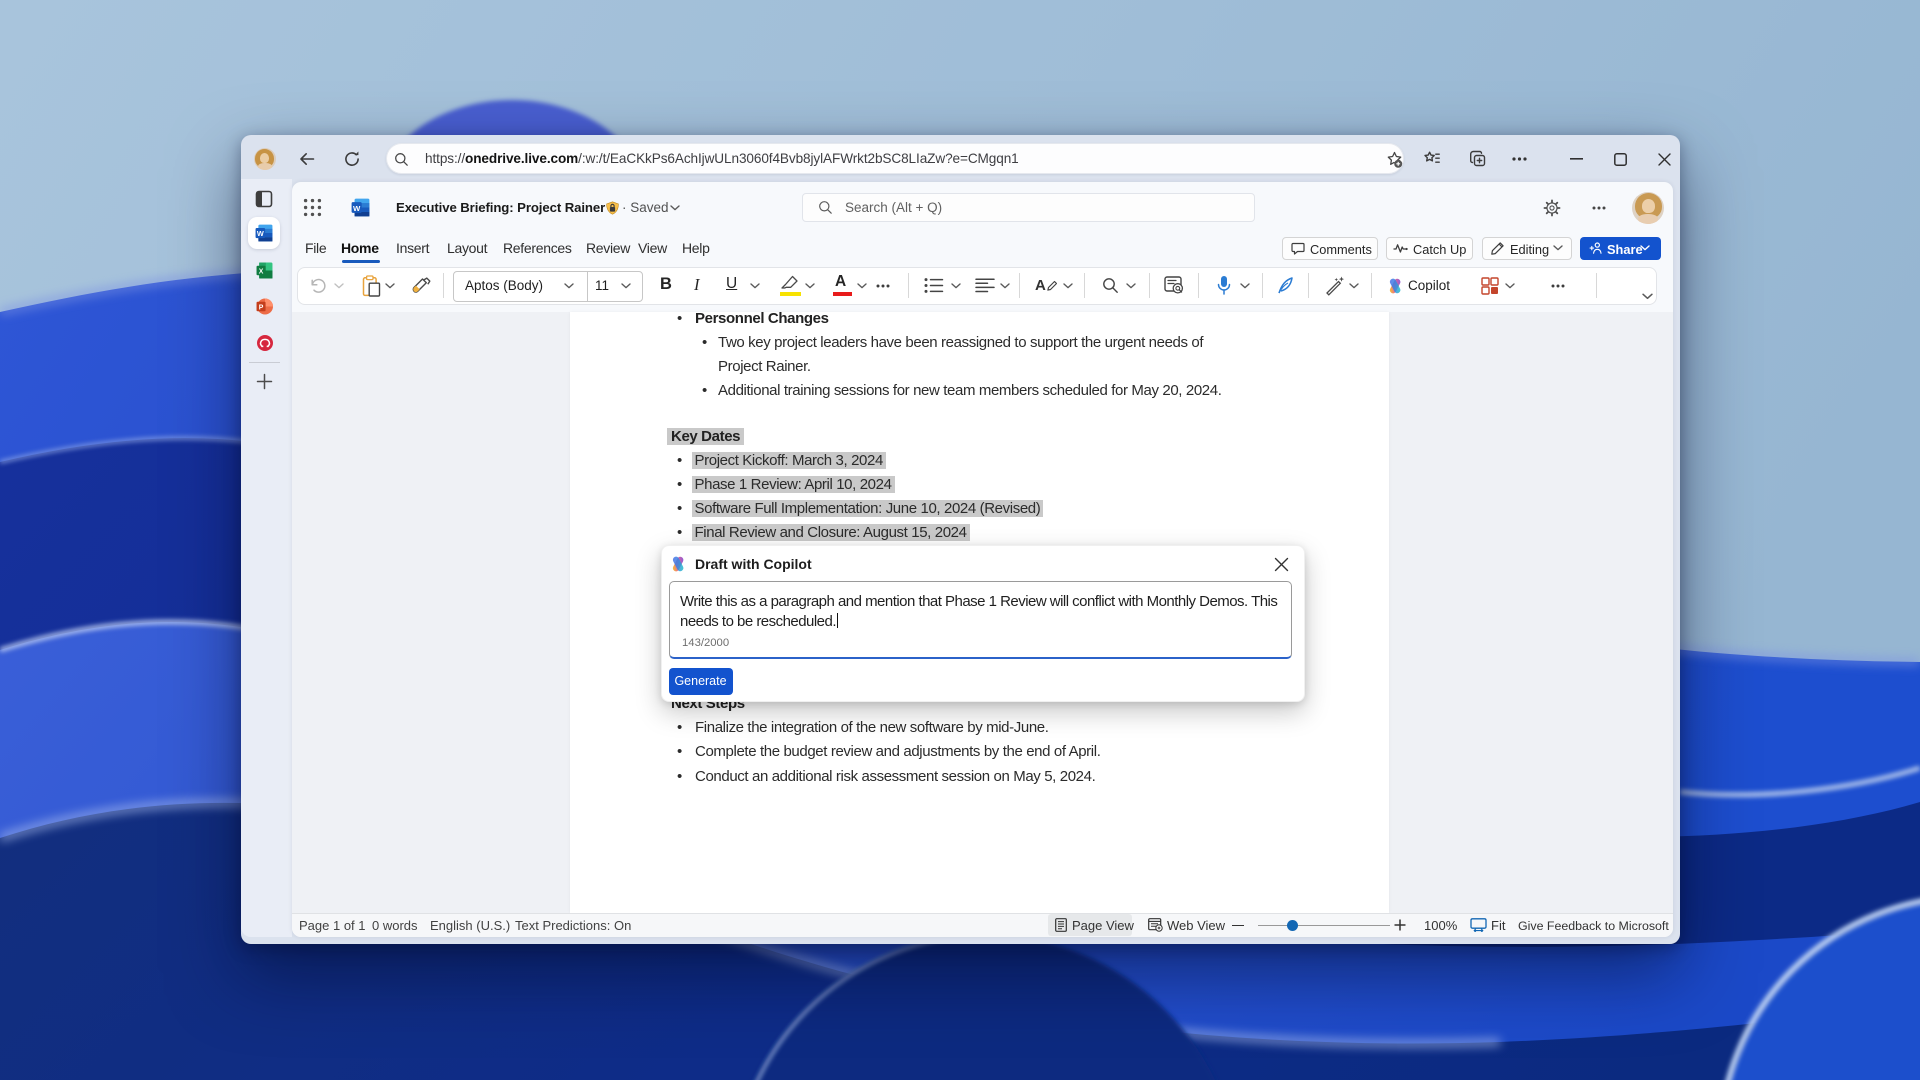  I want to click on svg-text: X, so click(261, 271).